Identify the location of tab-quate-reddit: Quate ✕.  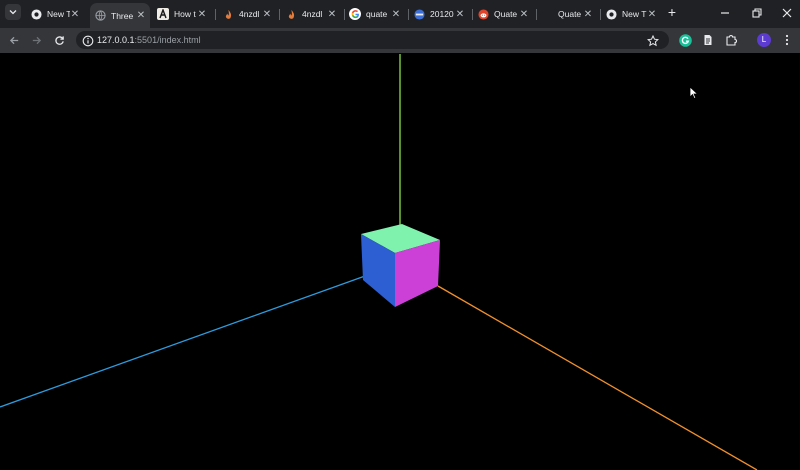
(505, 14).